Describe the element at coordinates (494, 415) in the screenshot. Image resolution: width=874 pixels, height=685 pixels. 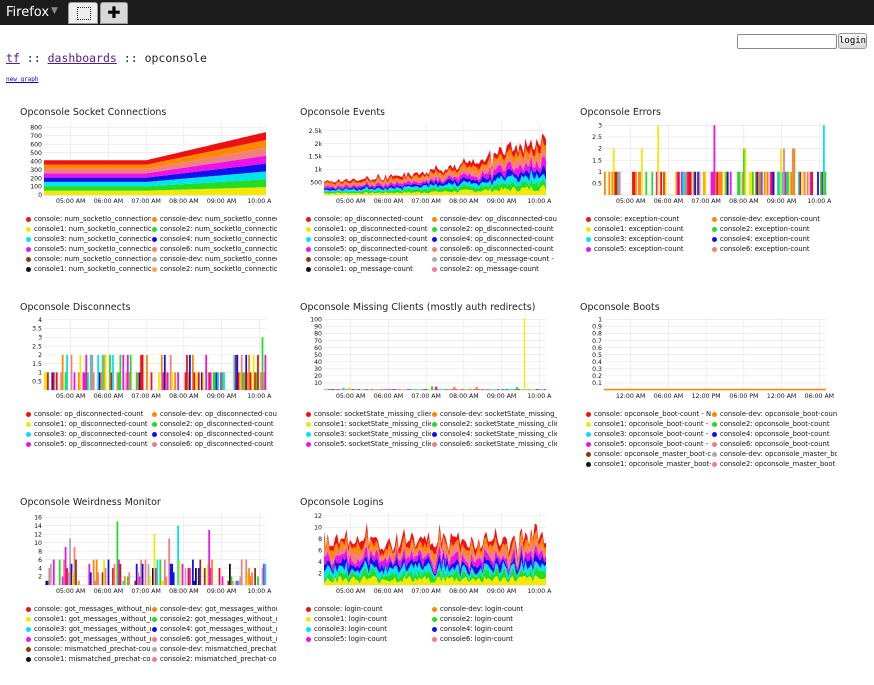
I see `legend-item: console-dev: socketState_missing_client` at that location.